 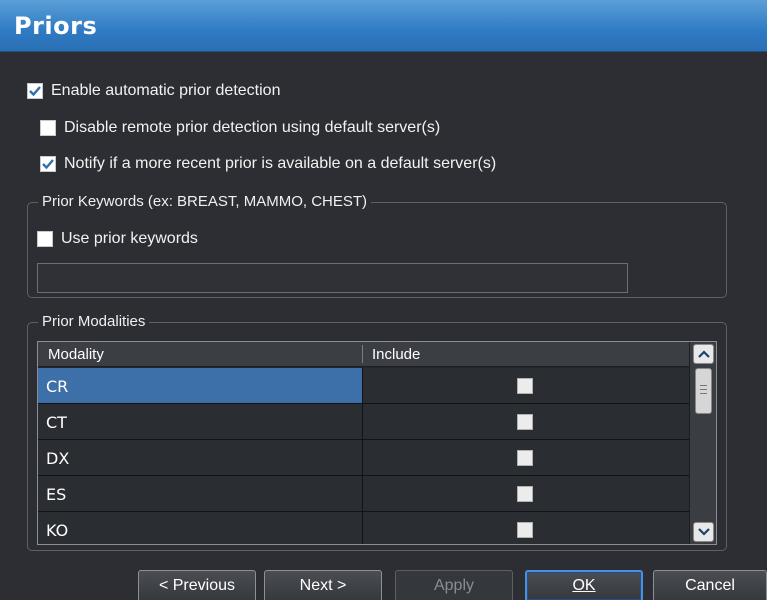 I want to click on cancel-button: Cancel, so click(x=710, y=585).